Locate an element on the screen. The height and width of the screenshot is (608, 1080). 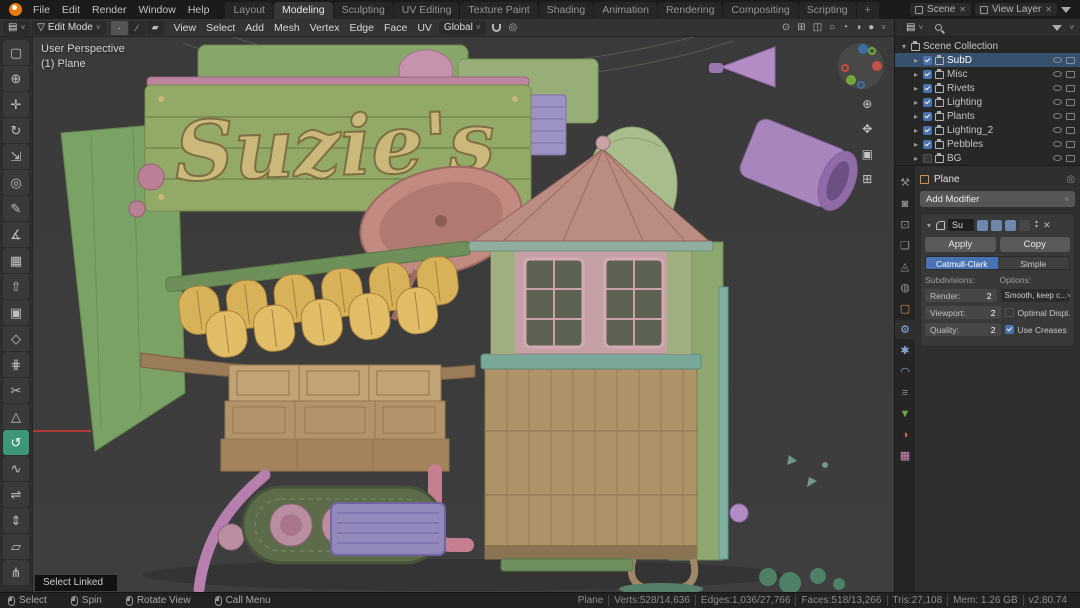
loop-cut-tool: ⋕ is located at coordinates (16, 364).